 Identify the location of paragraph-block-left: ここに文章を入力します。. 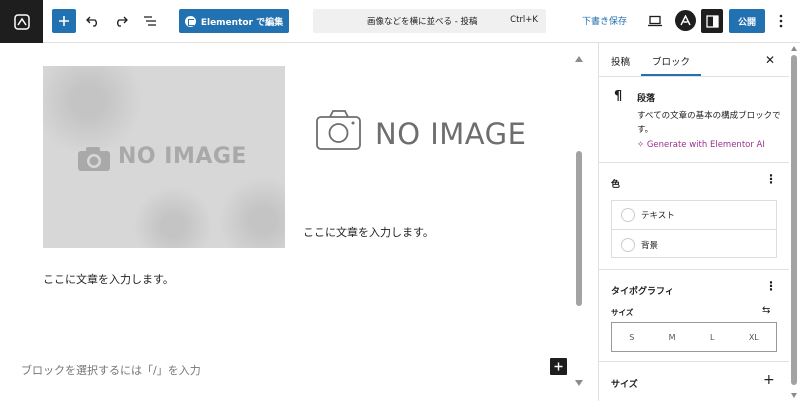
(108, 279).